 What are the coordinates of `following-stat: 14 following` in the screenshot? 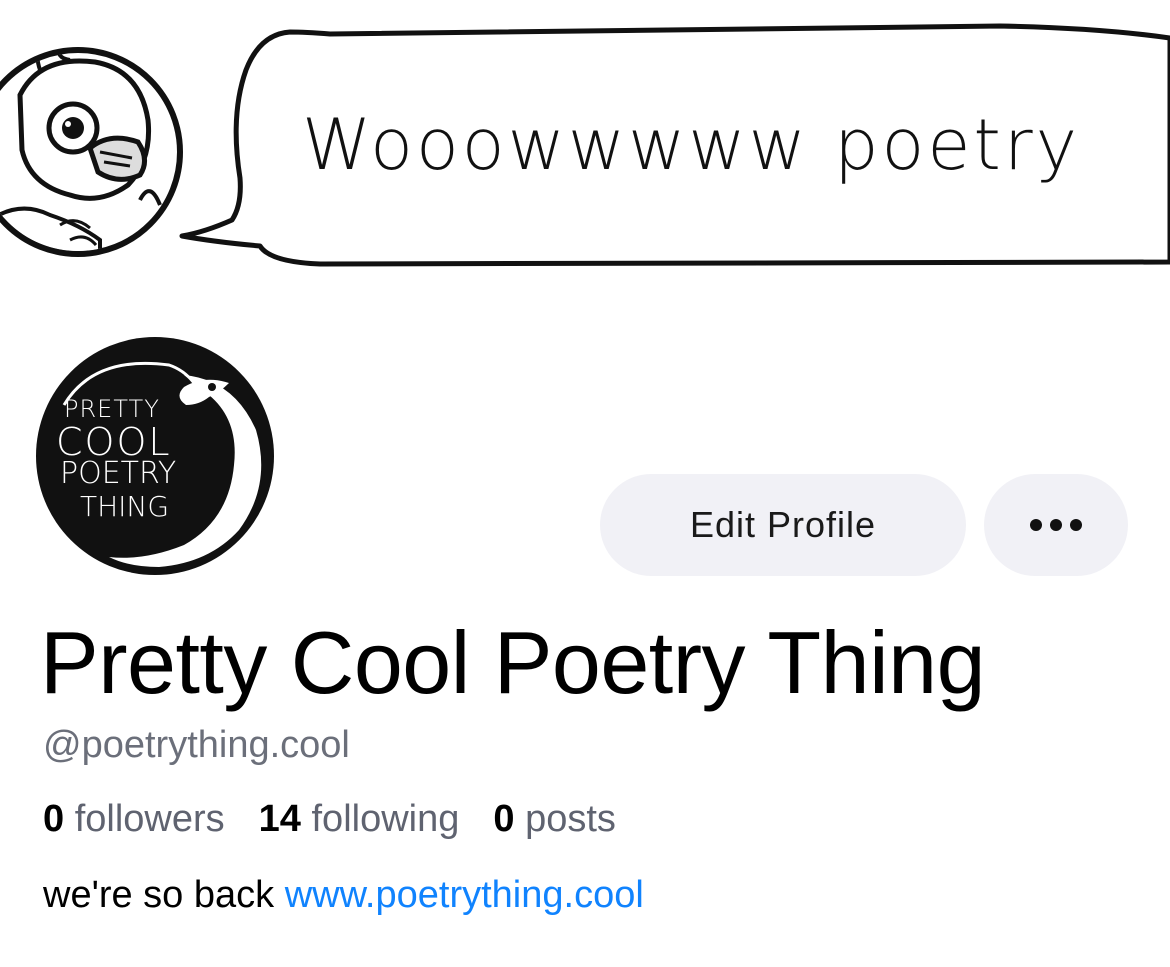 It's located at (359, 819).